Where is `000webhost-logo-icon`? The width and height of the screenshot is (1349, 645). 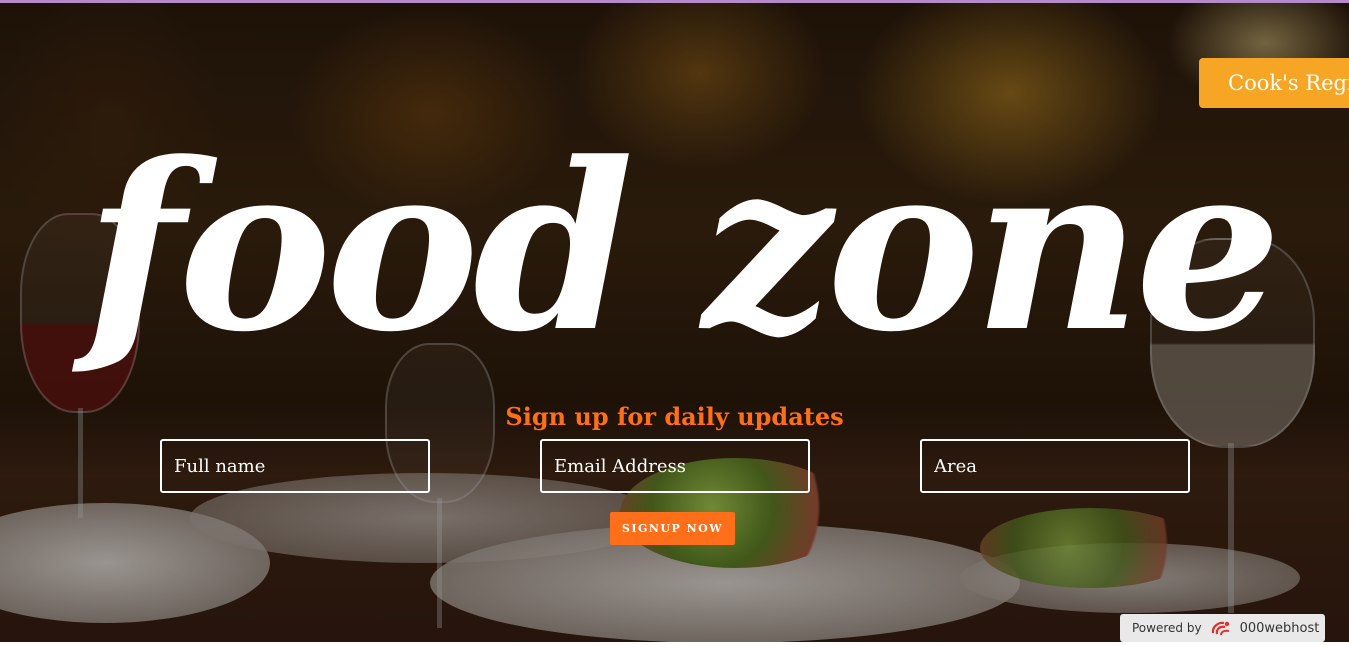 000webhost-logo-icon is located at coordinates (1221, 628).